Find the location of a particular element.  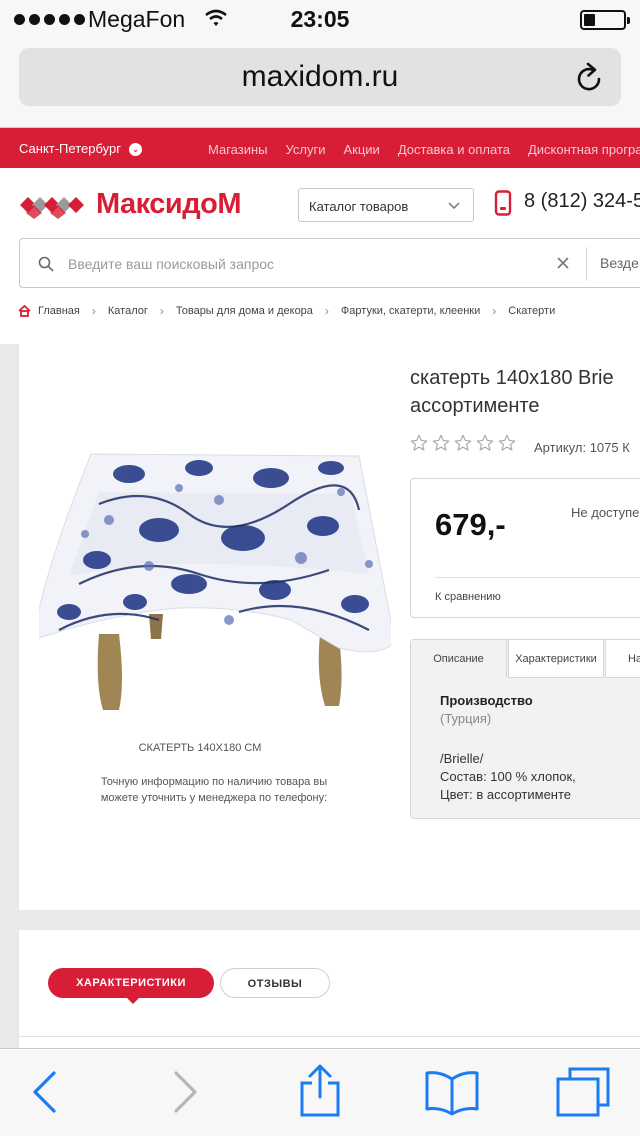

description-line: /Brielle/ is located at coordinates (462, 758).